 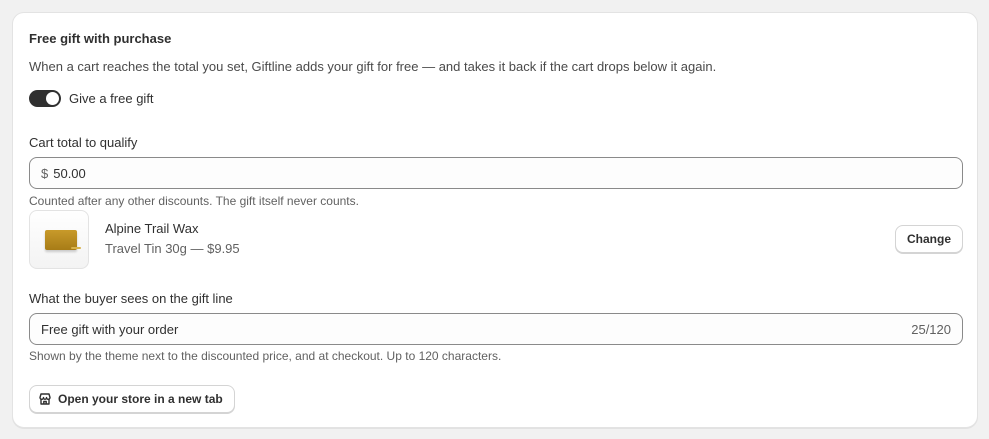 I want to click on product-thumbnail, so click(x=59, y=239).